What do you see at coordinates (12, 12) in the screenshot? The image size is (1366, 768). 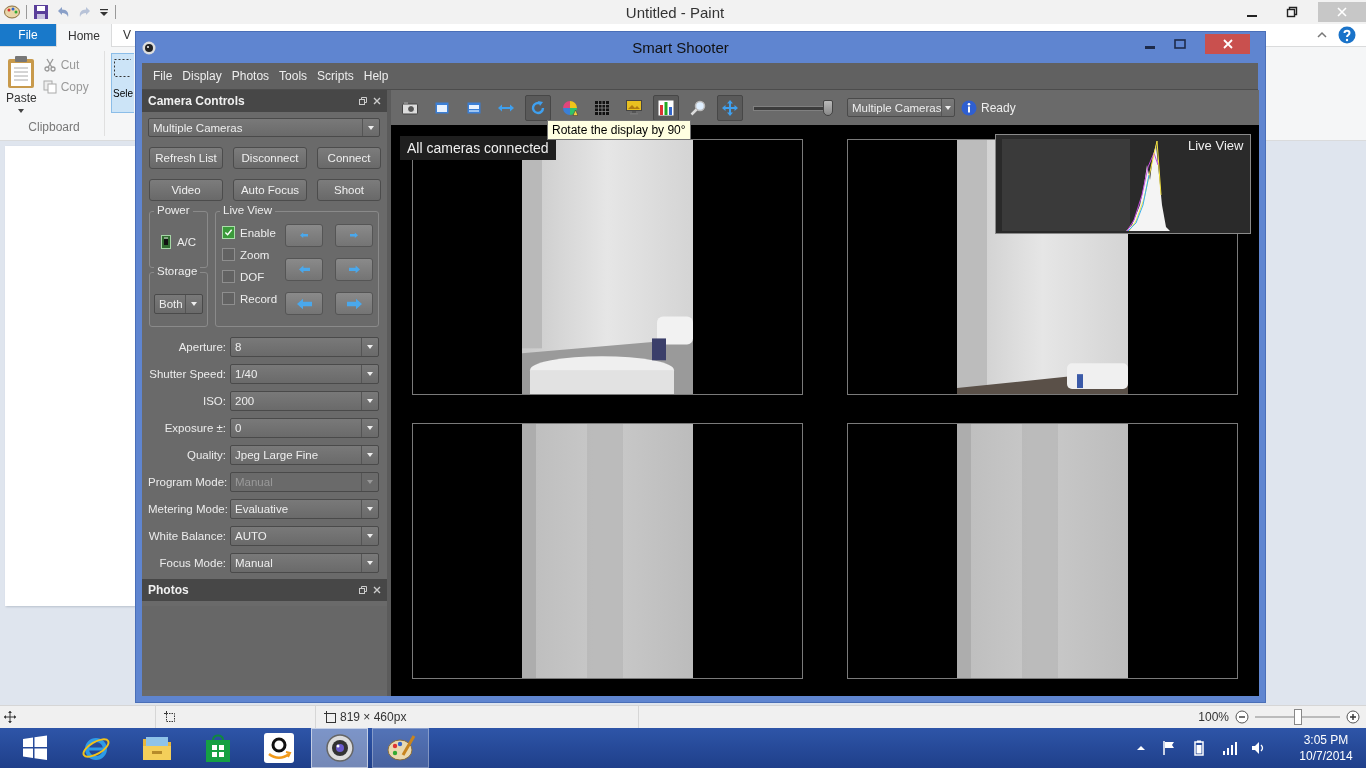 I see `palette-icon` at bounding box center [12, 12].